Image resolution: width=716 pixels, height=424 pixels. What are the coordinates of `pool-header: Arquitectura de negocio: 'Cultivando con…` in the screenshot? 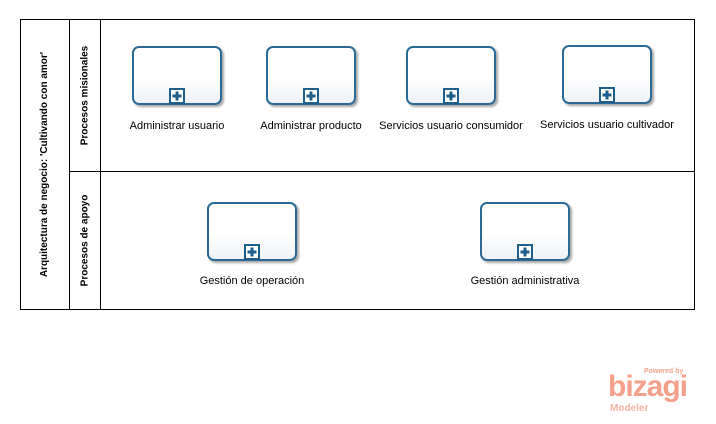 It's located at (45, 164).